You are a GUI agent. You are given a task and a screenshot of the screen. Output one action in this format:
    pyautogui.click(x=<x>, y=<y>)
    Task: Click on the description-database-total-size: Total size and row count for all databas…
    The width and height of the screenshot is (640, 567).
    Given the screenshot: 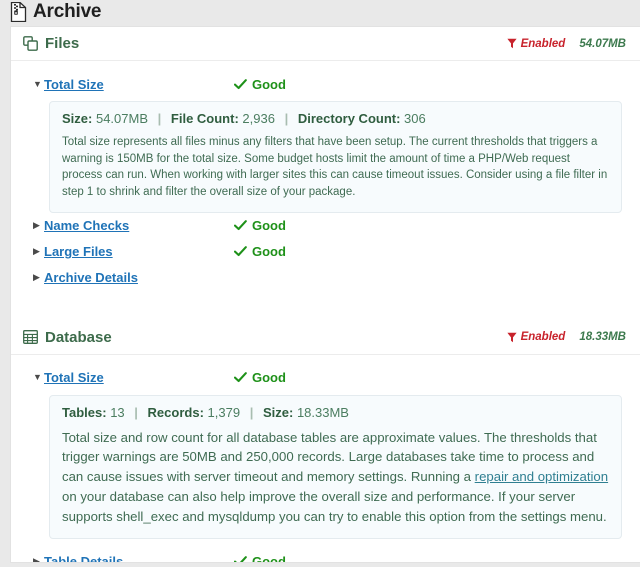 What is the action you would take?
    pyautogui.click(x=335, y=477)
    